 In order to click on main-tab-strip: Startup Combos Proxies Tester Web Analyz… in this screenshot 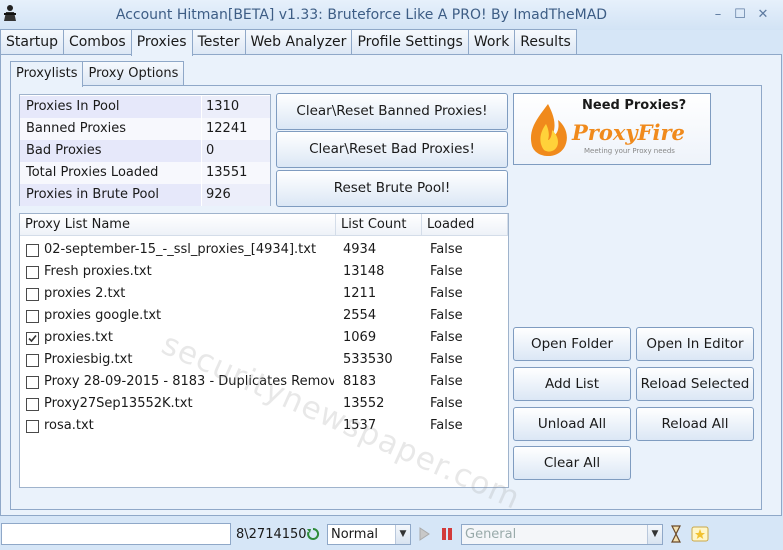, I will do `click(288, 42)`.